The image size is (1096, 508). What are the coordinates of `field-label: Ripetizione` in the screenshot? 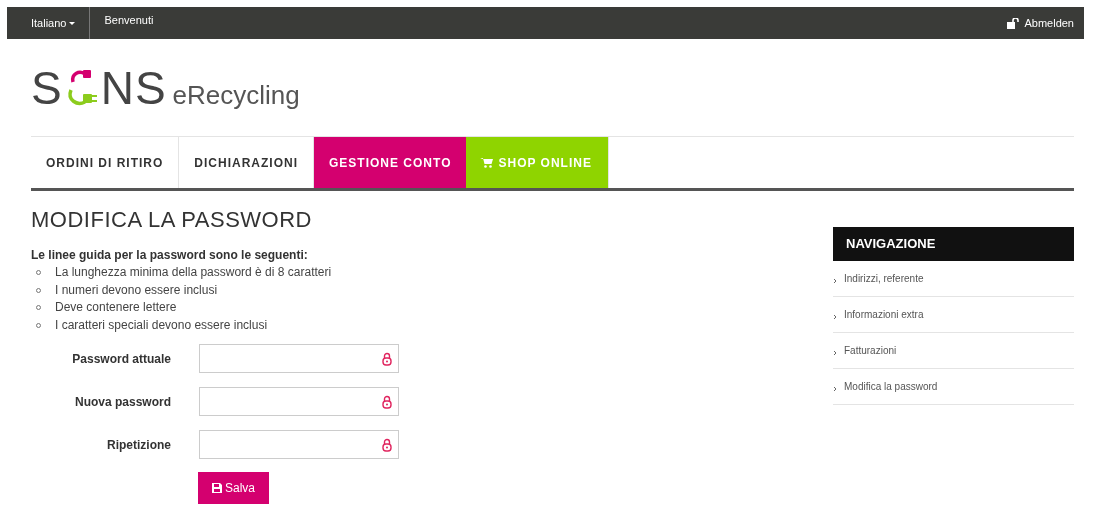 It's located at (139, 444).